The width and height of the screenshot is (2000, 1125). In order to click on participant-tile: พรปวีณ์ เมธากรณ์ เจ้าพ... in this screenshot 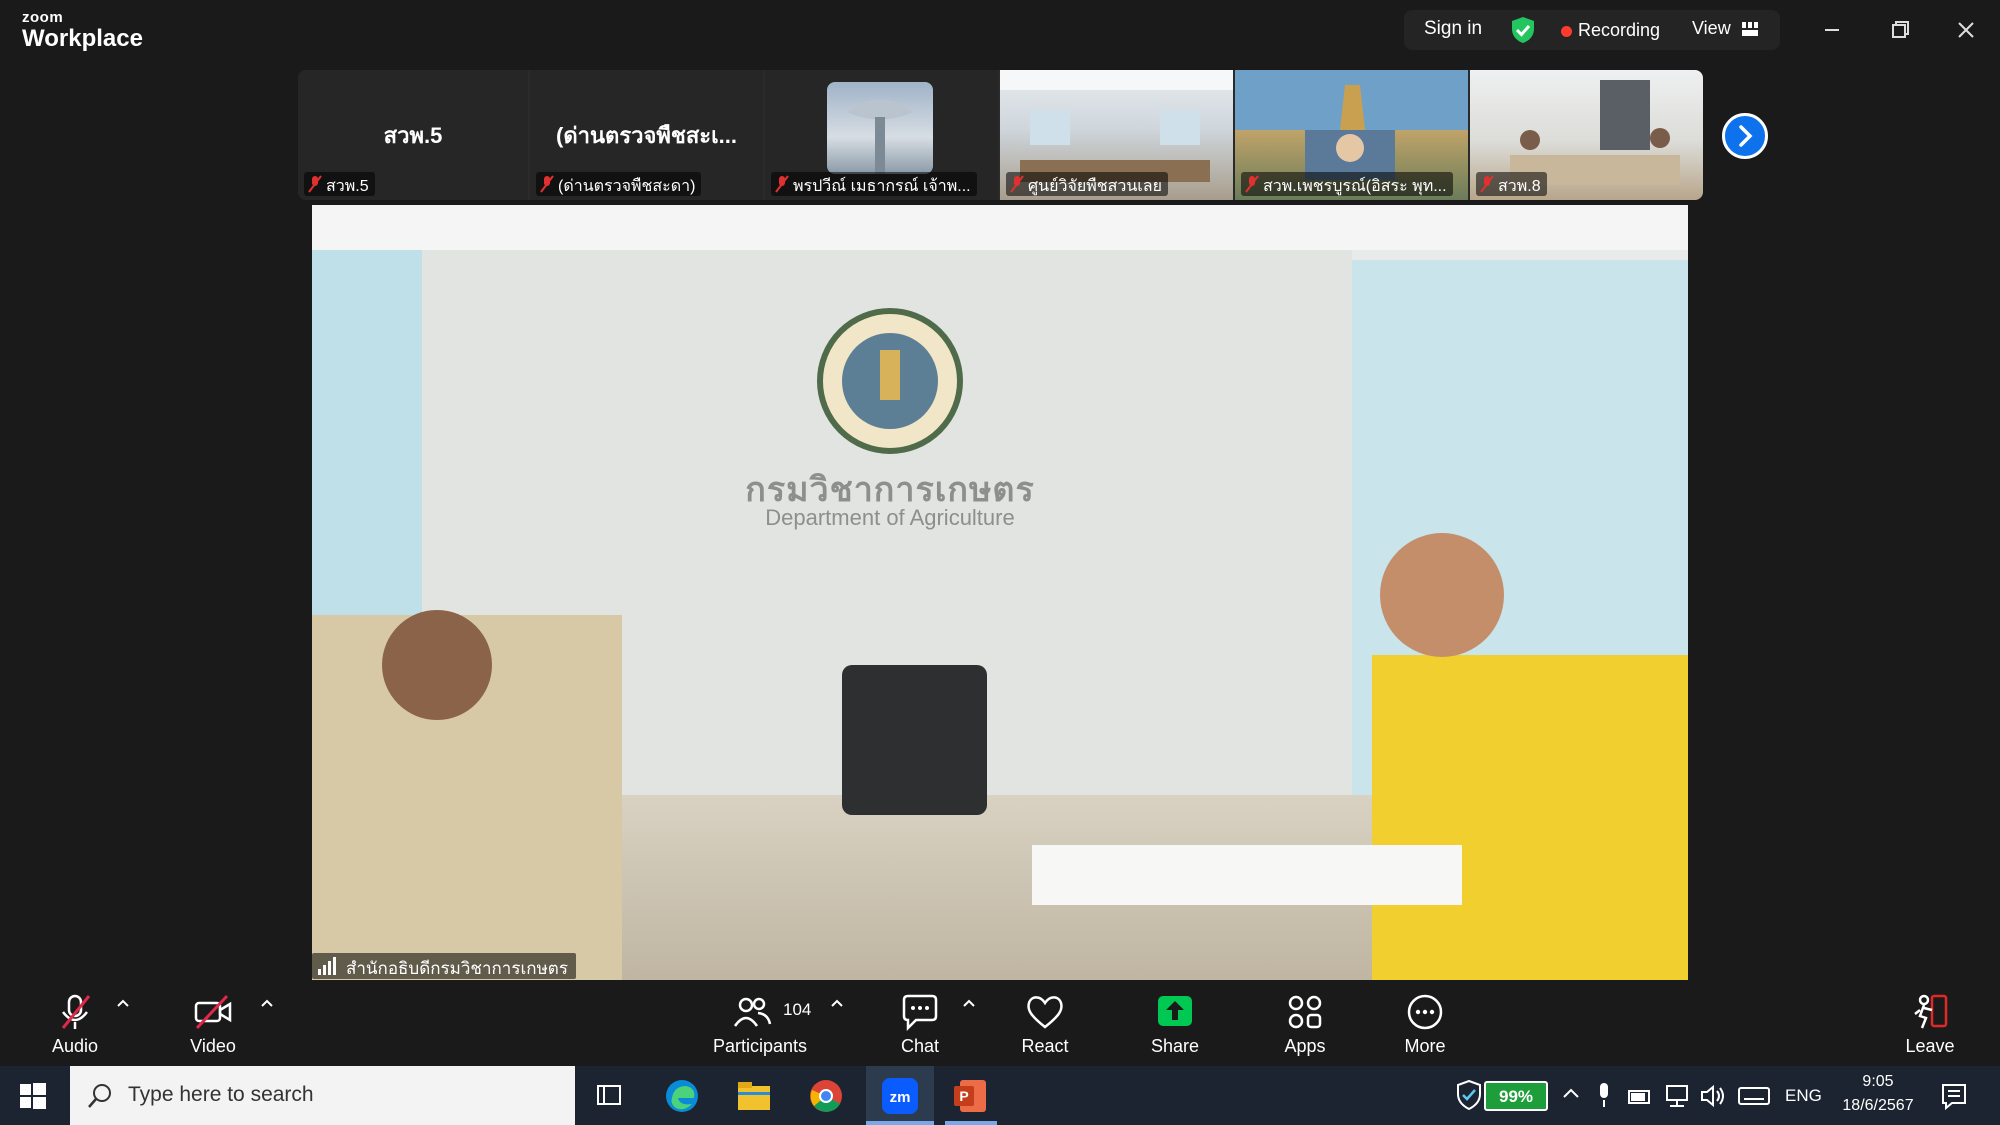, I will do `click(881, 135)`.